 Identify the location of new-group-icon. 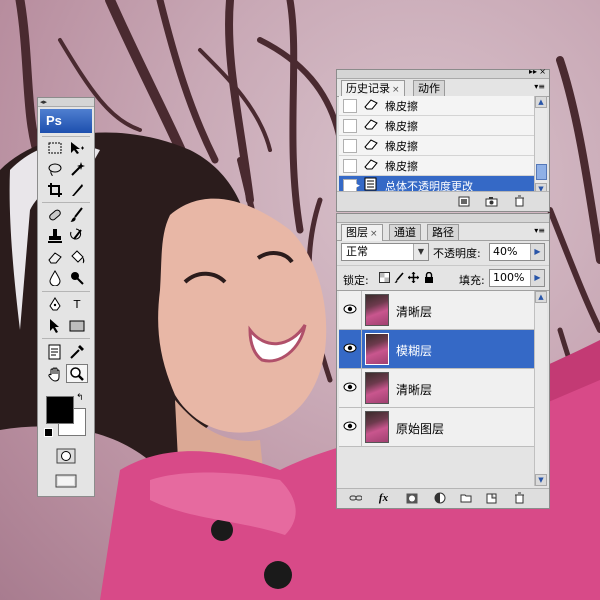
(465, 498).